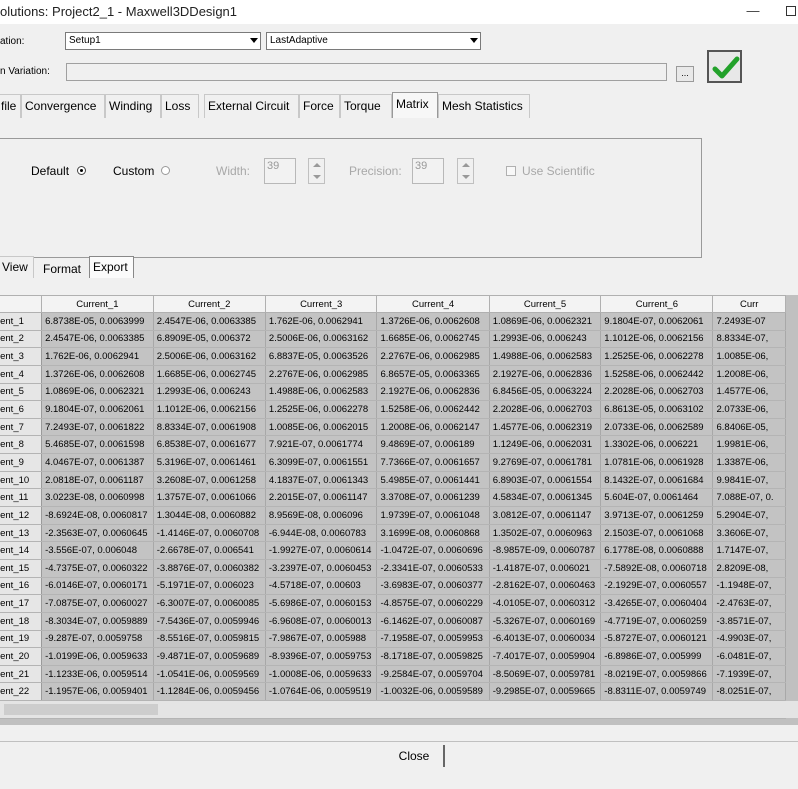  I want to click on matrix-cell: 1.1249E-06, 0.0062031, so click(545, 445).